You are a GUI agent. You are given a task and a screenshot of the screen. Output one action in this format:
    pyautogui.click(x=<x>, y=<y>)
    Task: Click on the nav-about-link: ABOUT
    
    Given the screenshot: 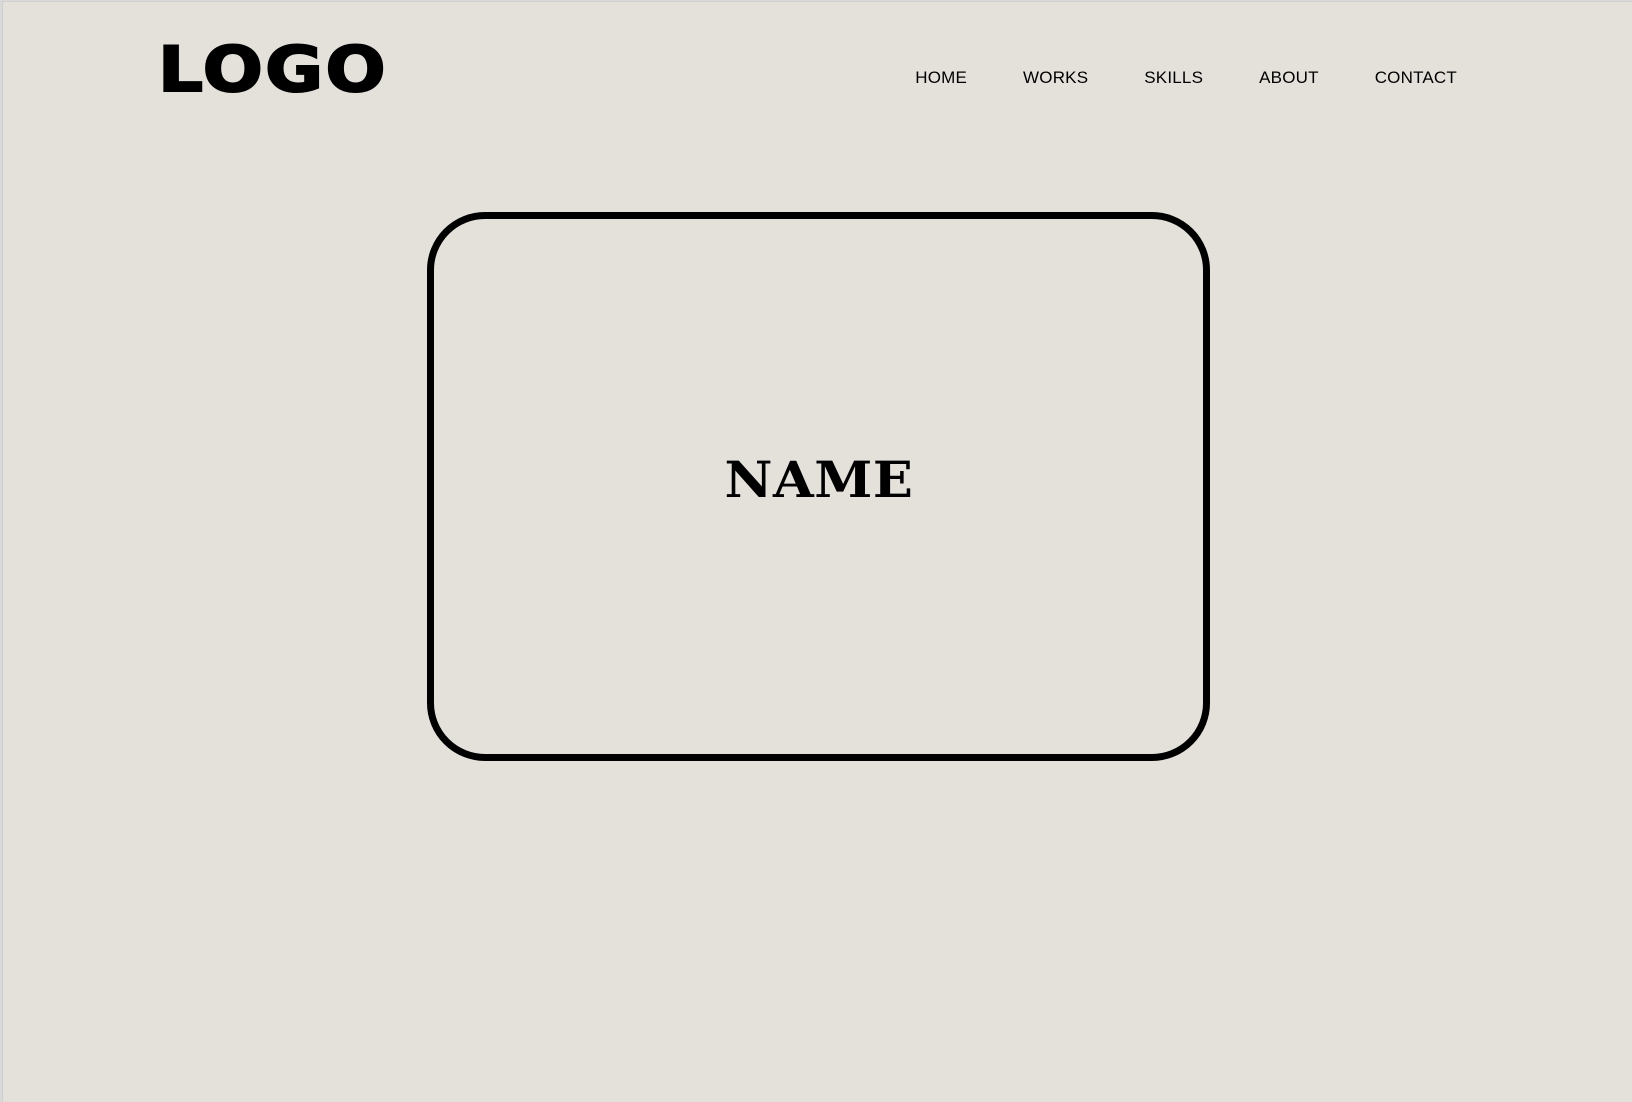 What is the action you would take?
    pyautogui.click(x=1289, y=77)
    